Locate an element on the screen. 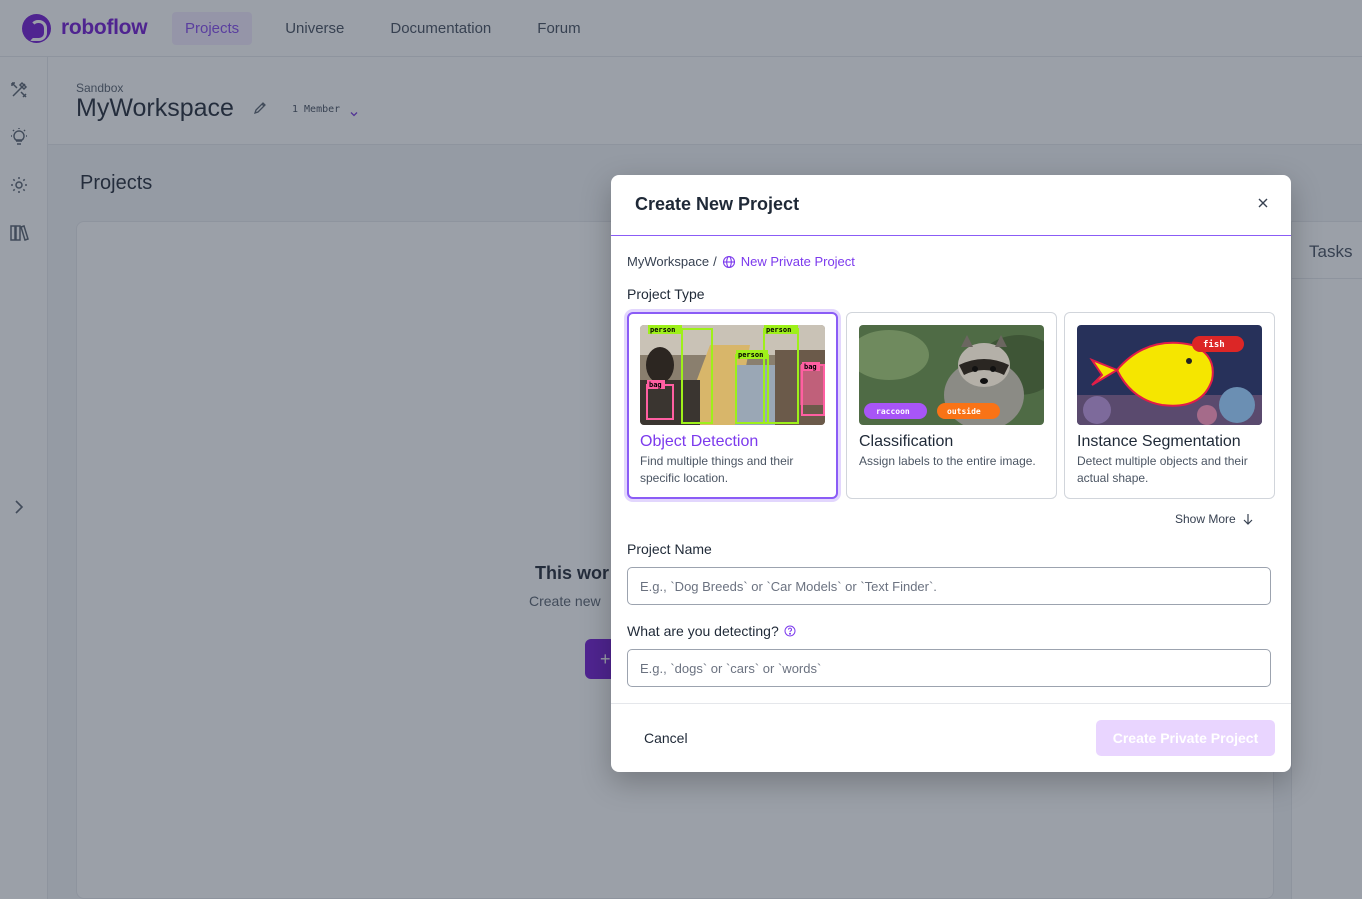  detecting-label-row: What are you detecting? is located at coordinates (711, 631).